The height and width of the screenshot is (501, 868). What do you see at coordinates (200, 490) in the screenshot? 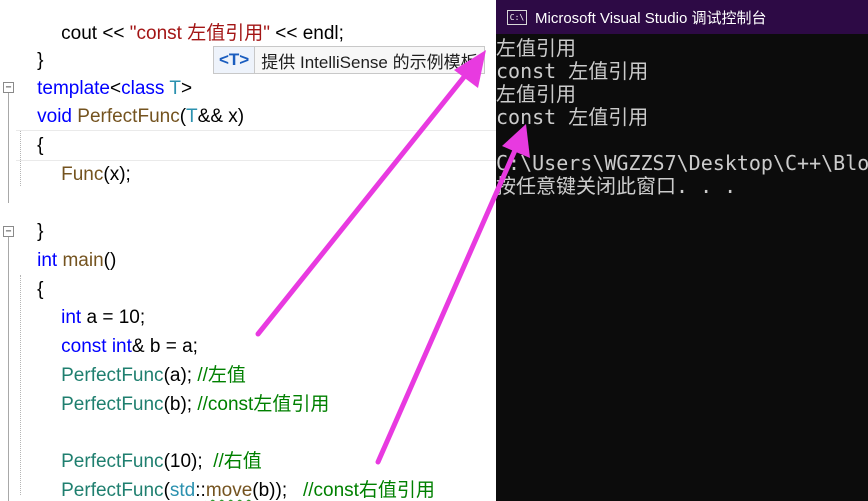
I see `scope-op: ::` at bounding box center [200, 490].